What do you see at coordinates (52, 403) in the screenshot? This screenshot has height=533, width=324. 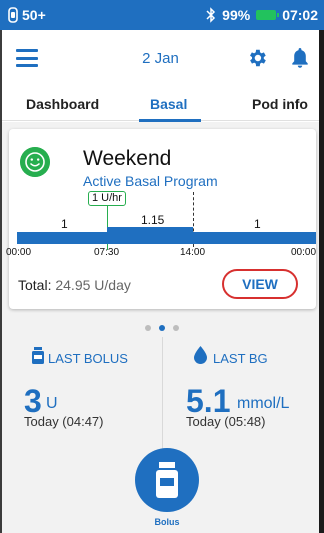 I see `last-bolus-unit: U` at bounding box center [52, 403].